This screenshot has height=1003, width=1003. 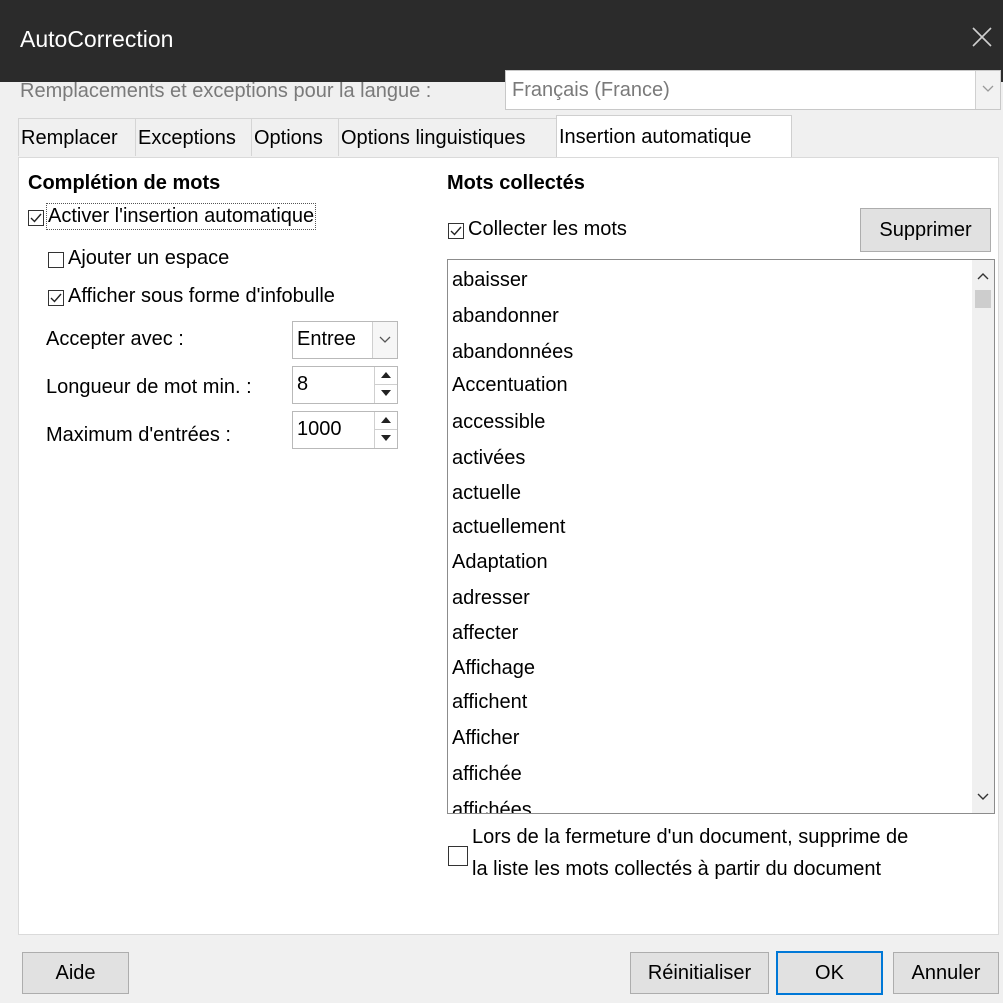 I want to click on language-select: Français (France), so click(x=753, y=90).